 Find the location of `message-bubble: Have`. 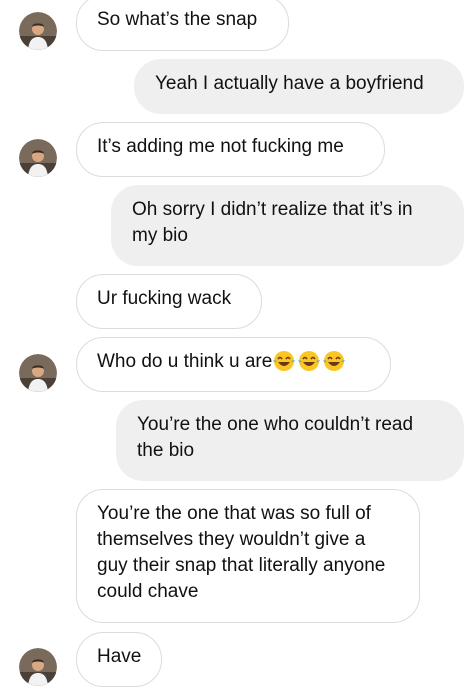

message-bubble: Have is located at coordinates (119, 659).